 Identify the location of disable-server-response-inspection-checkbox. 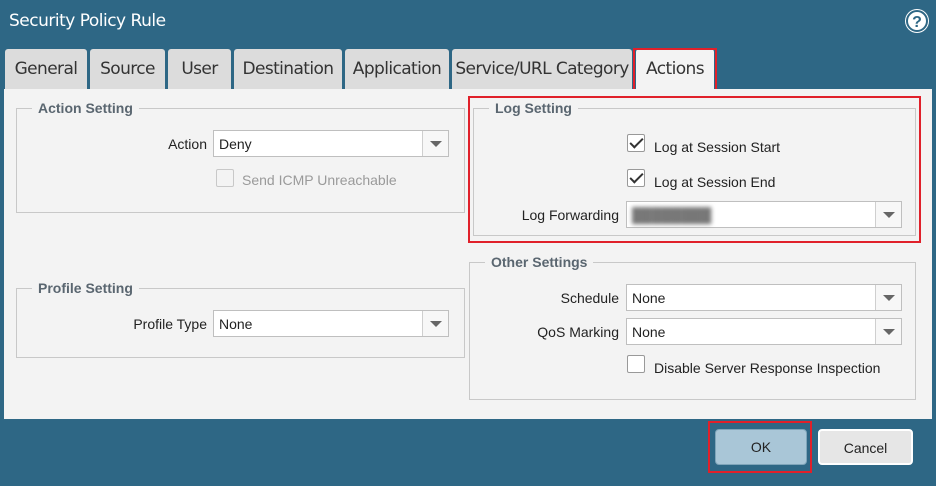
(636, 364).